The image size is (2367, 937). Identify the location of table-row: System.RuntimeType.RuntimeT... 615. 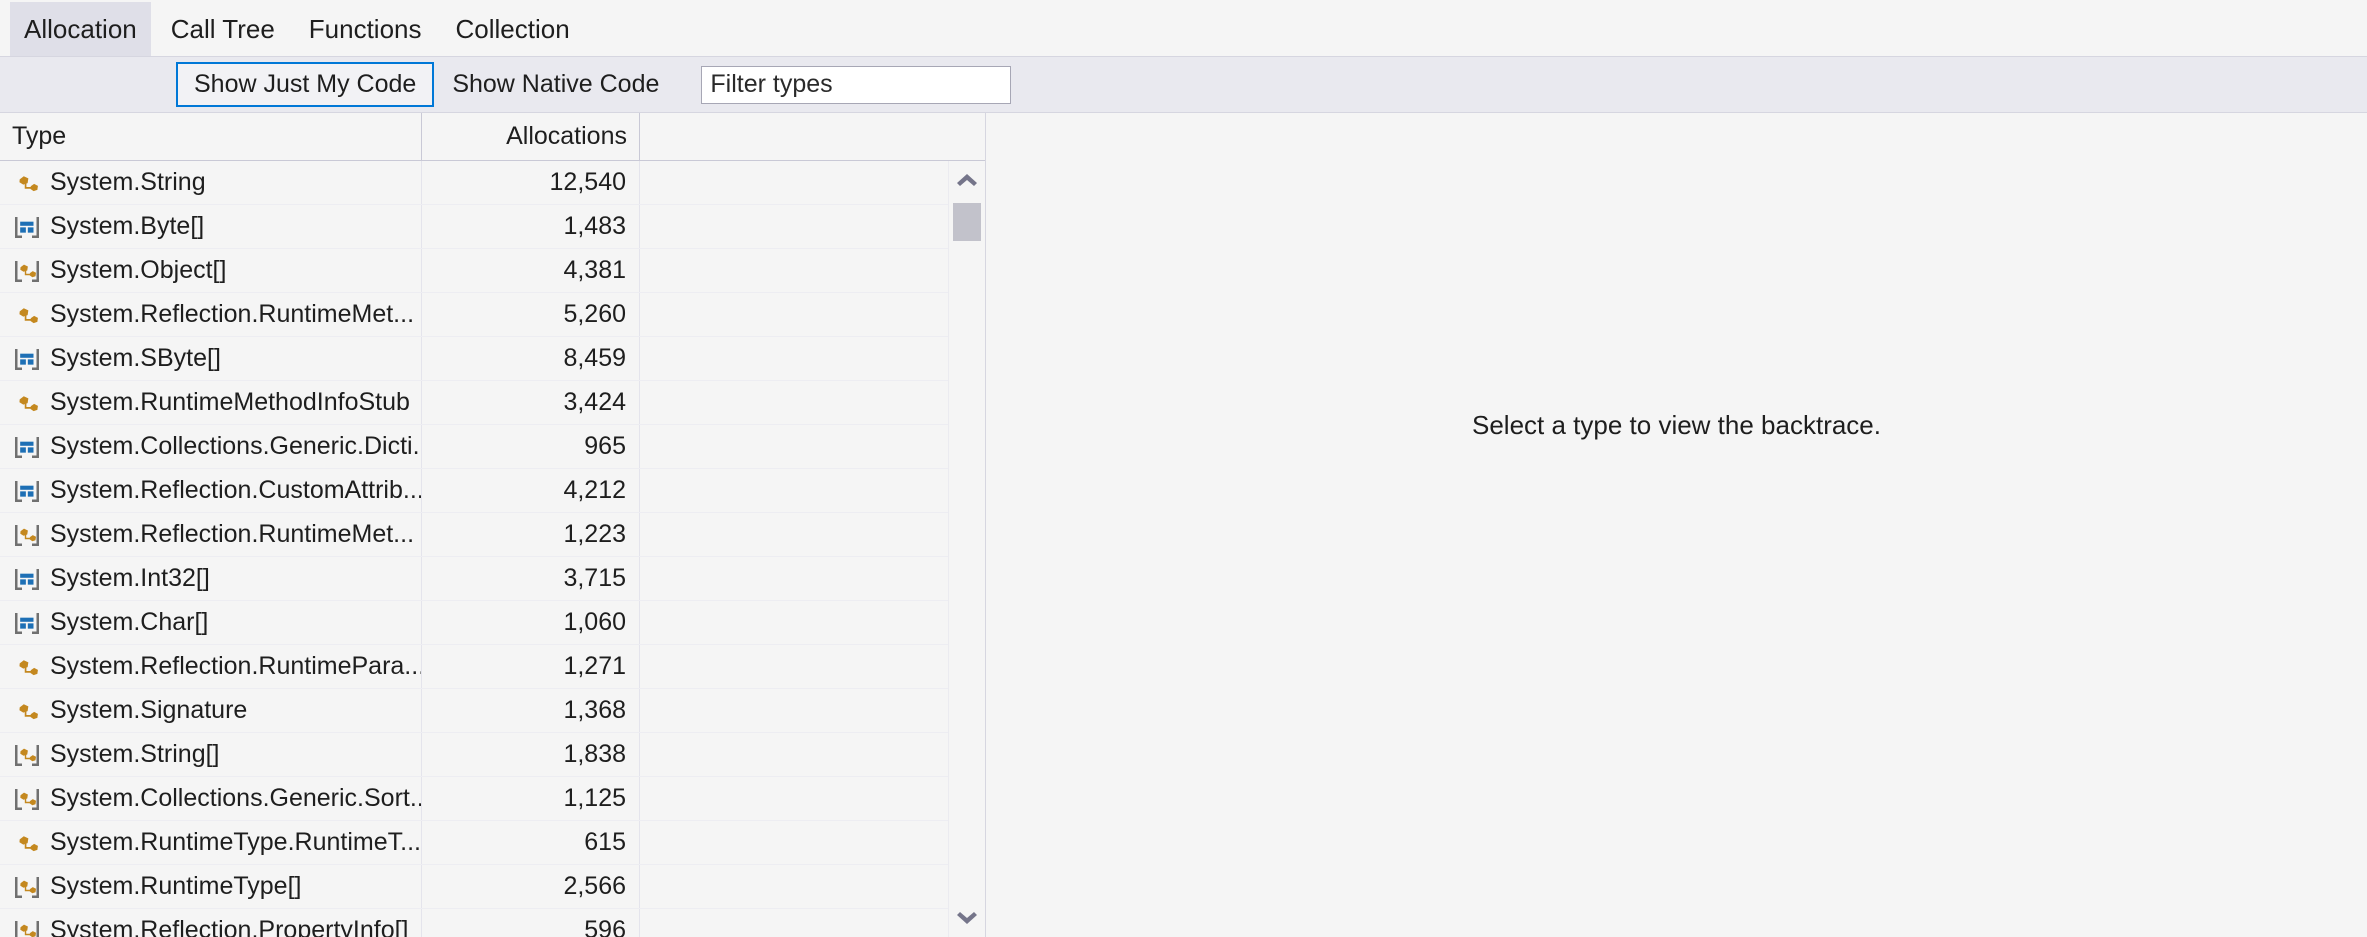
(492, 843).